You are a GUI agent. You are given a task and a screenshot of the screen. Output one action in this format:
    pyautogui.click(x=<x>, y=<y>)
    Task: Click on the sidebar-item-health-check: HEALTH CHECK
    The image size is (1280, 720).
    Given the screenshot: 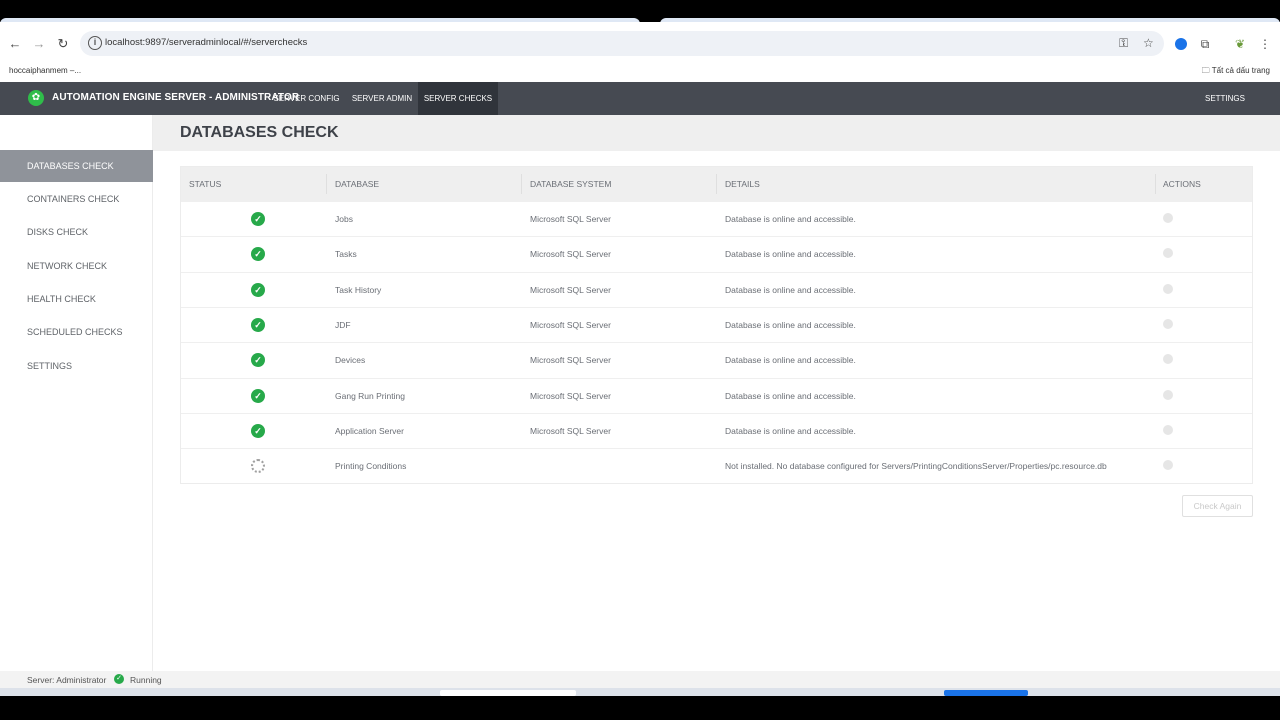 What is the action you would take?
    pyautogui.click(x=76, y=299)
    